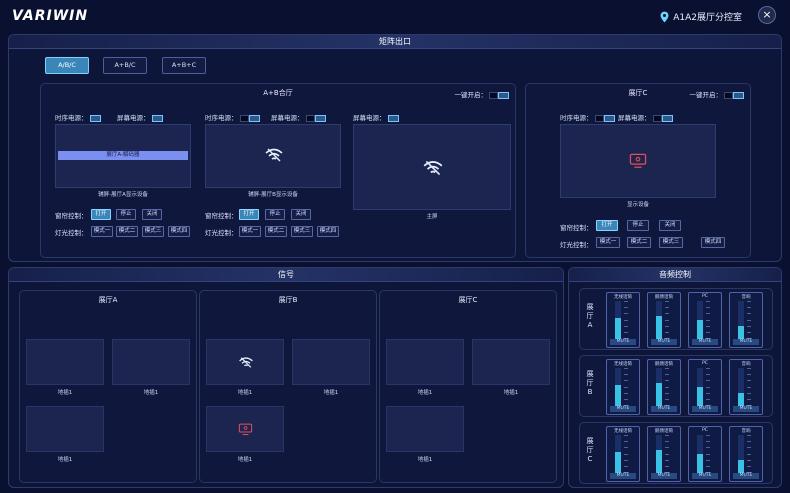  I want to click on close-button: ×, so click(767, 15).